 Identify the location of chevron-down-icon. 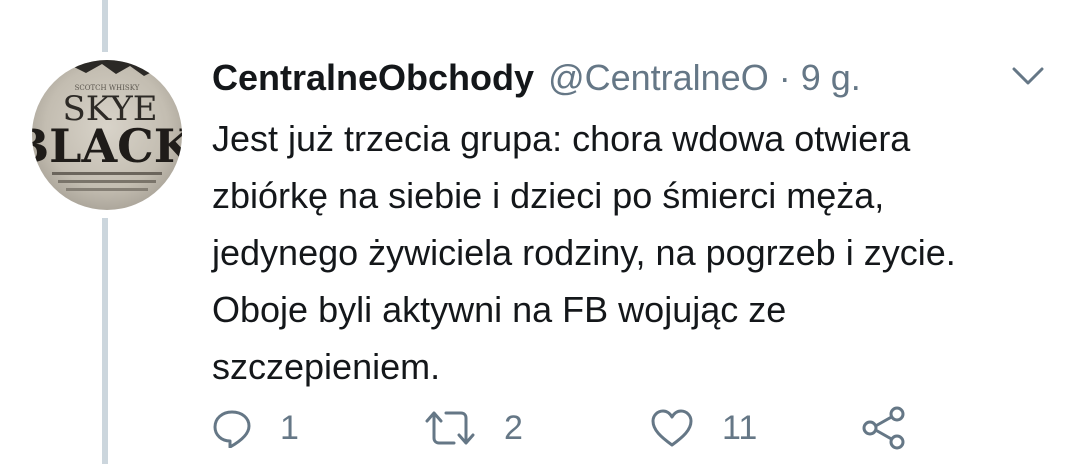
(1028, 76).